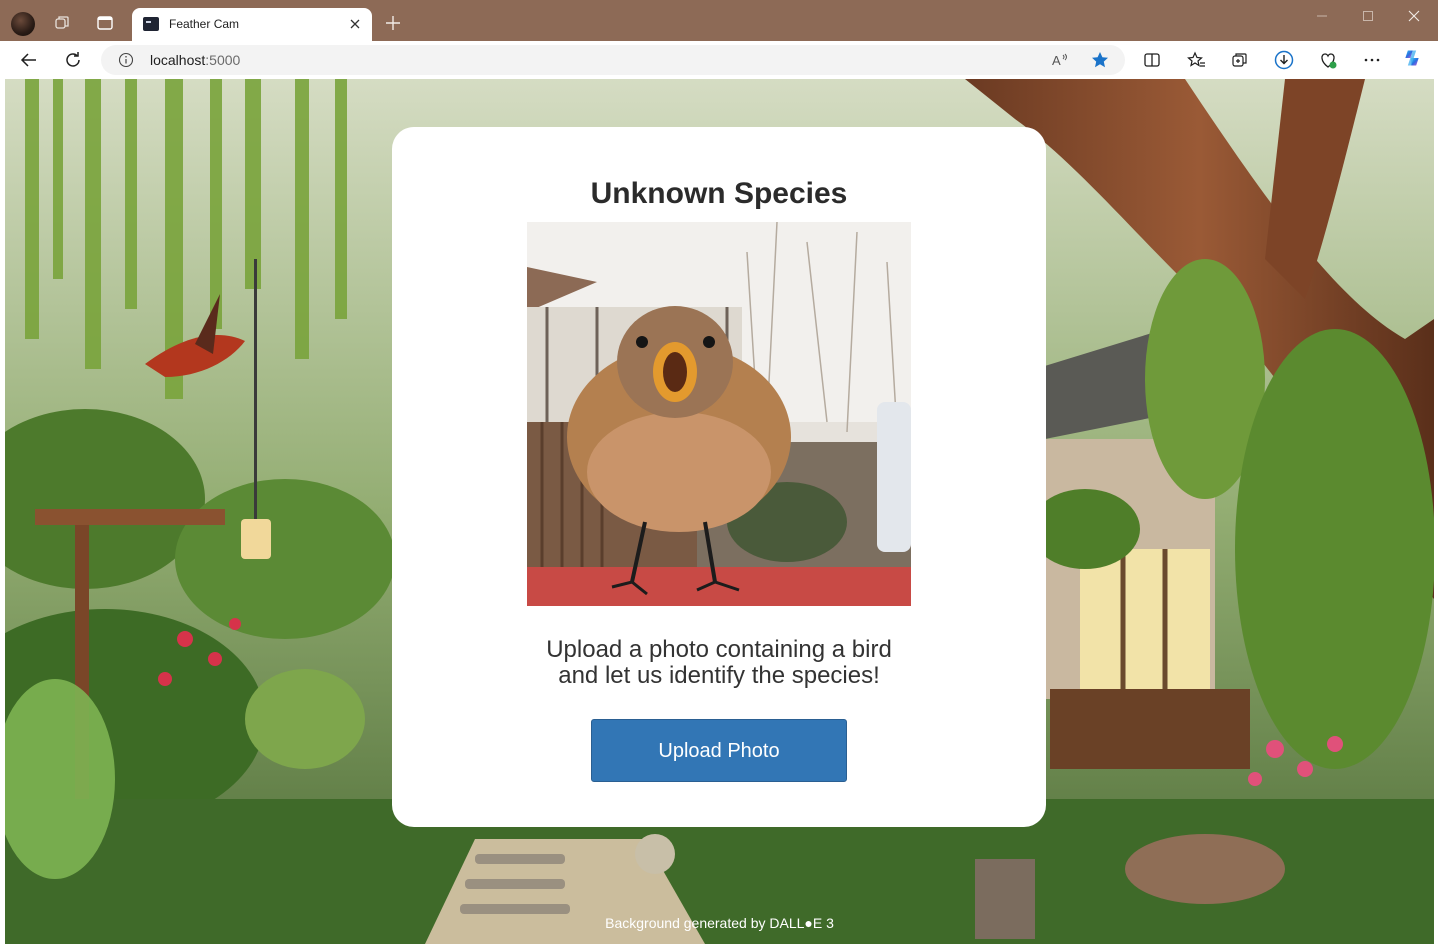 The width and height of the screenshot is (1438, 948). What do you see at coordinates (1414, 16) in the screenshot?
I see `close-icon` at bounding box center [1414, 16].